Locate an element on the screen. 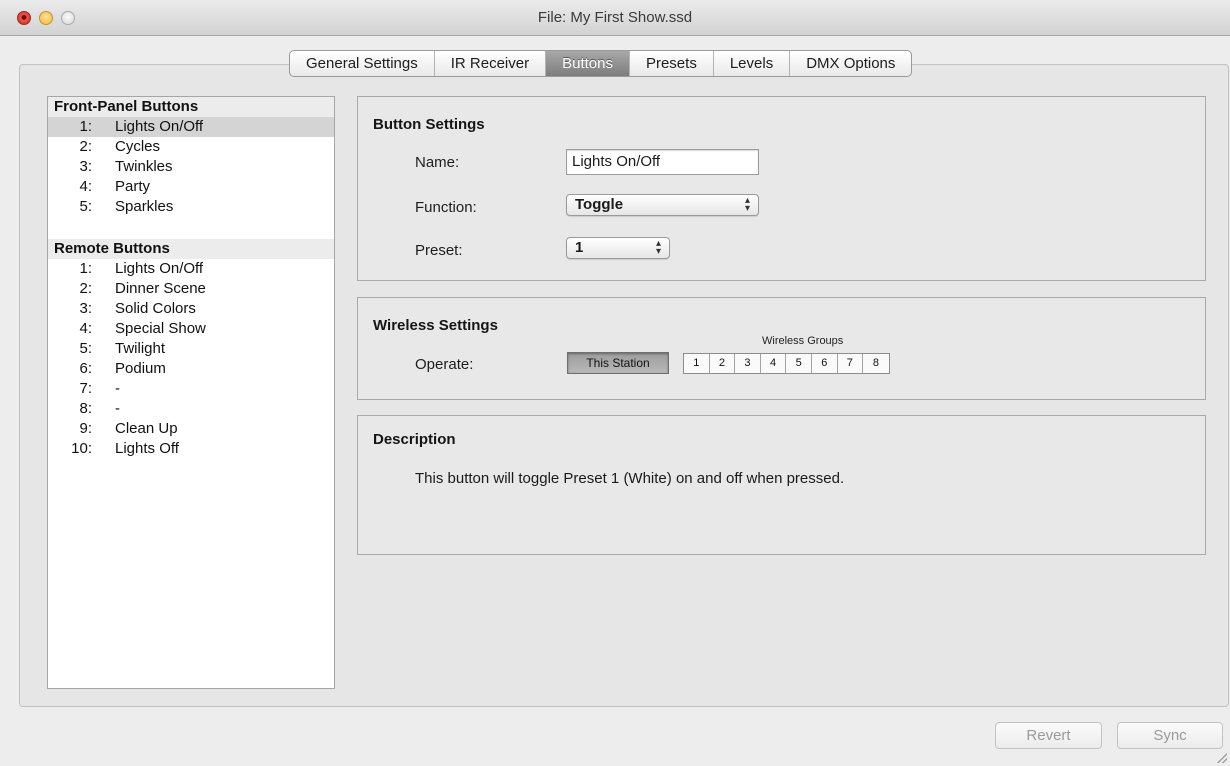 This screenshot has width=1230, height=766. remote-buttons-header: Remote Buttons is located at coordinates (191, 249).